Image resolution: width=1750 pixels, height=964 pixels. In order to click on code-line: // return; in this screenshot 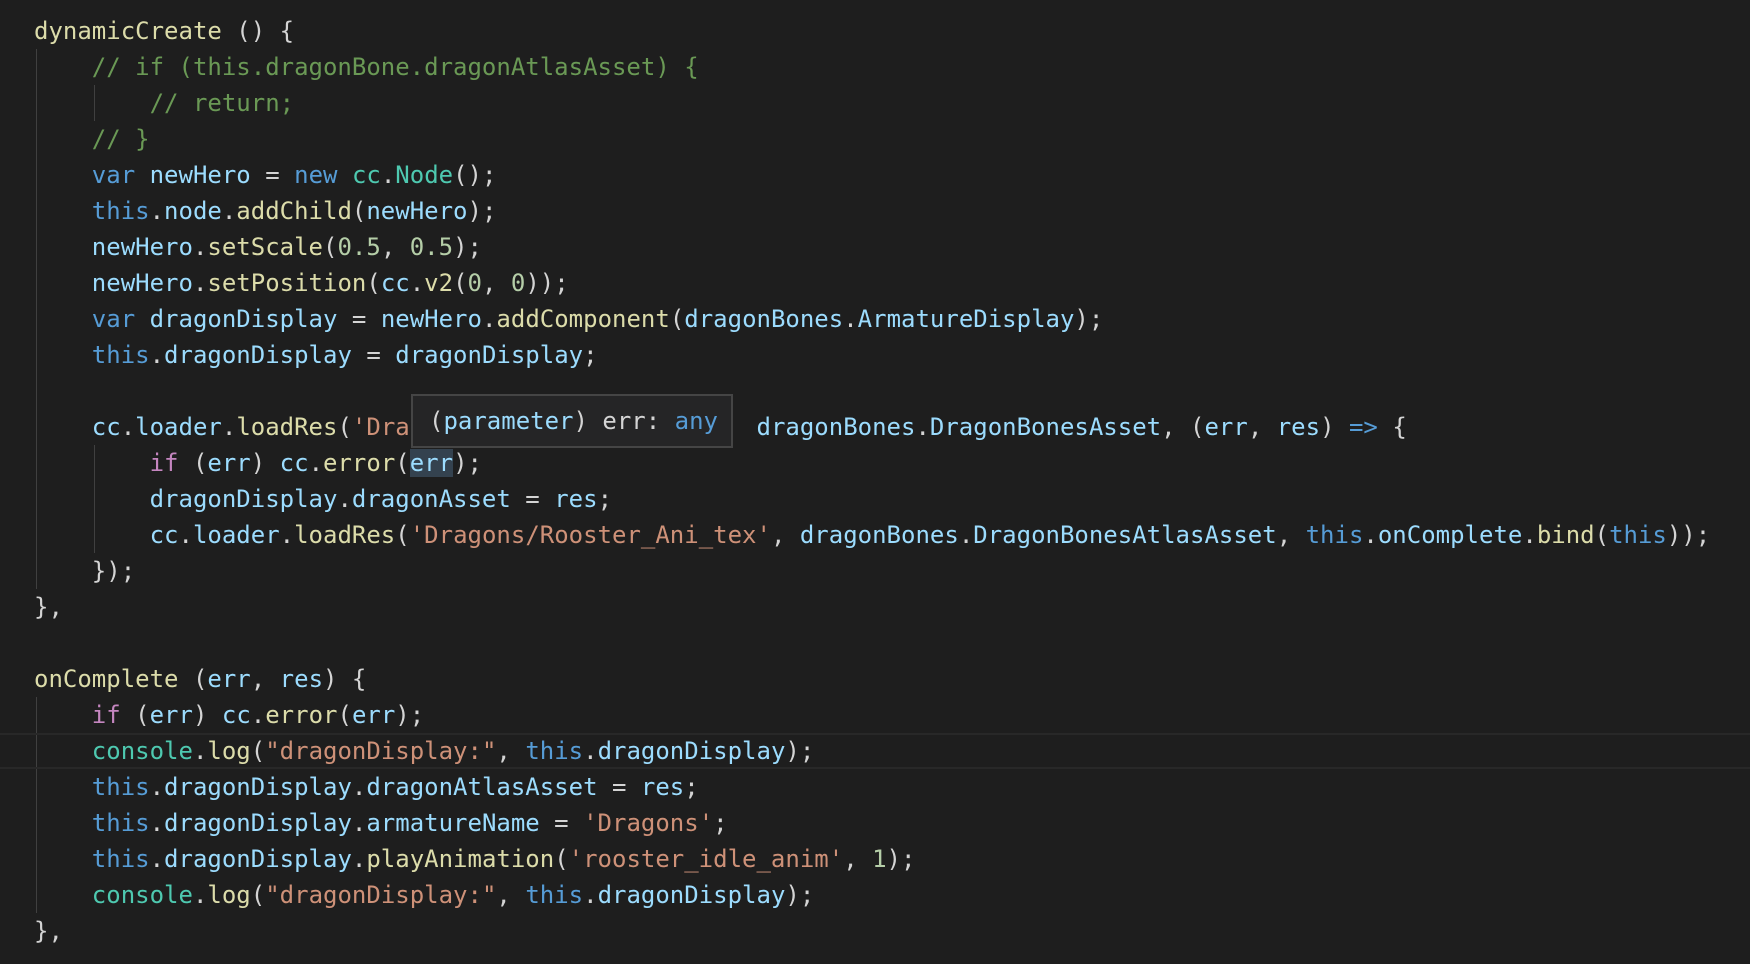, I will do `click(875, 103)`.